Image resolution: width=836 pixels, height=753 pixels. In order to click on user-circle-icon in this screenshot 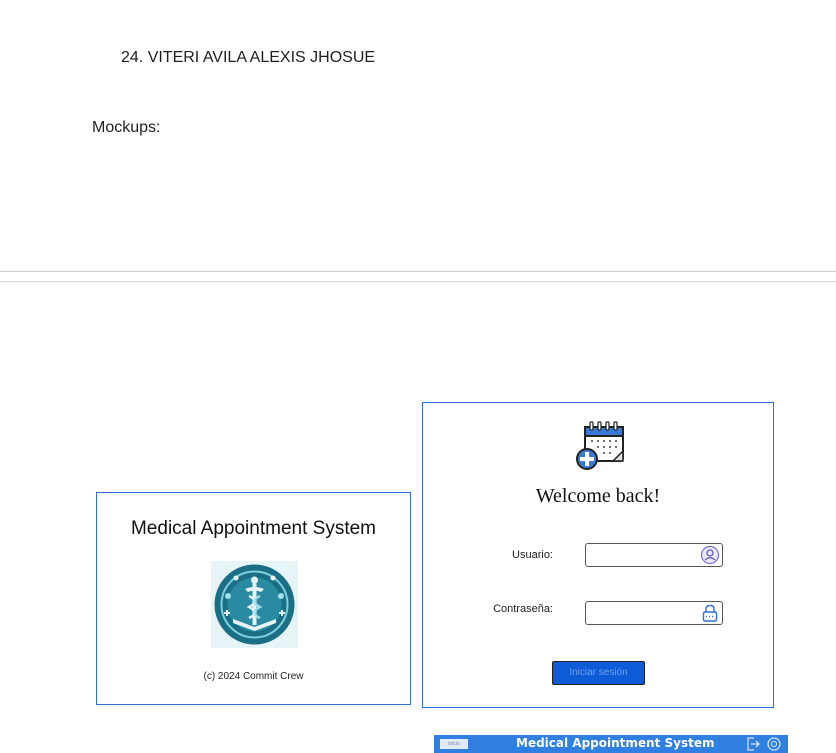, I will do `click(710, 555)`.